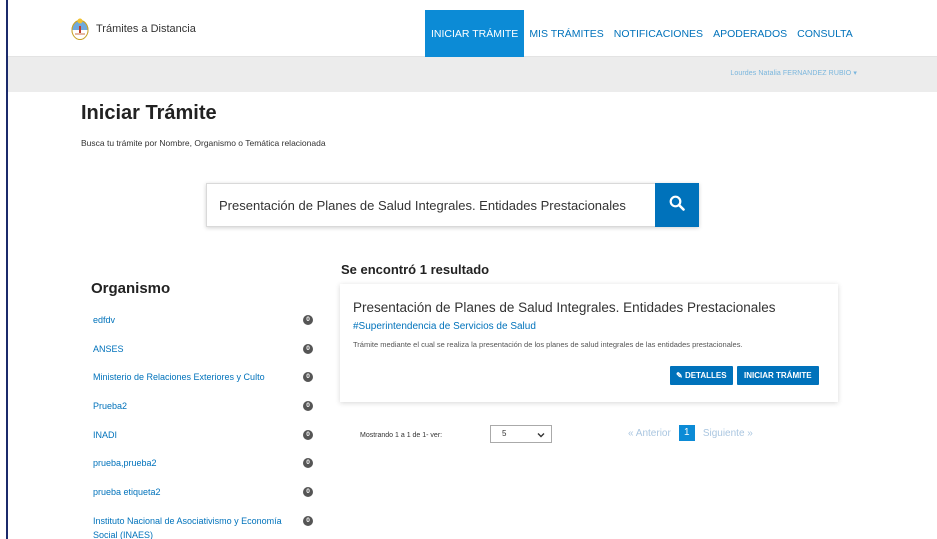  What do you see at coordinates (401, 435) in the screenshot?
I see `results-count-text: Mostrando 1 a 1 de 1- ver:` at bounding box center [401, 435].